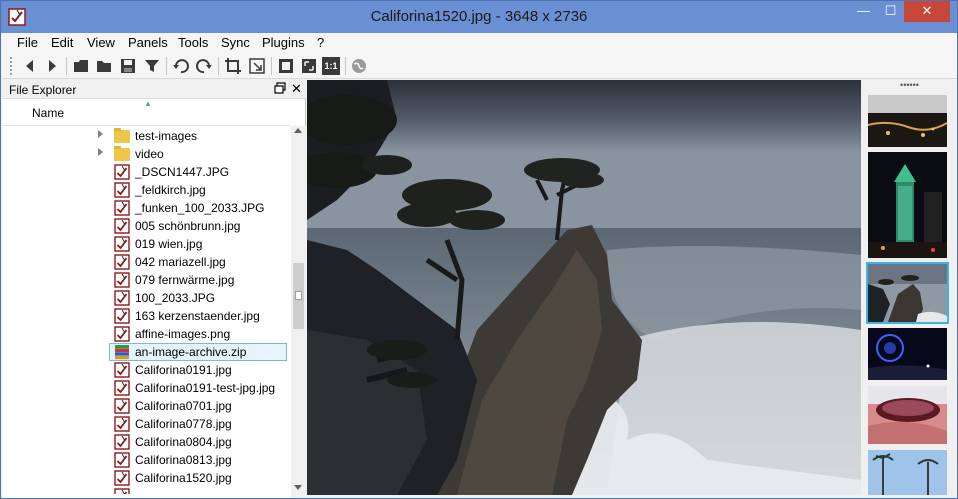 The height and width of the screenshot is (499, 958). I want to click on item-label: an-image-archive.zip, so click(191, 352).